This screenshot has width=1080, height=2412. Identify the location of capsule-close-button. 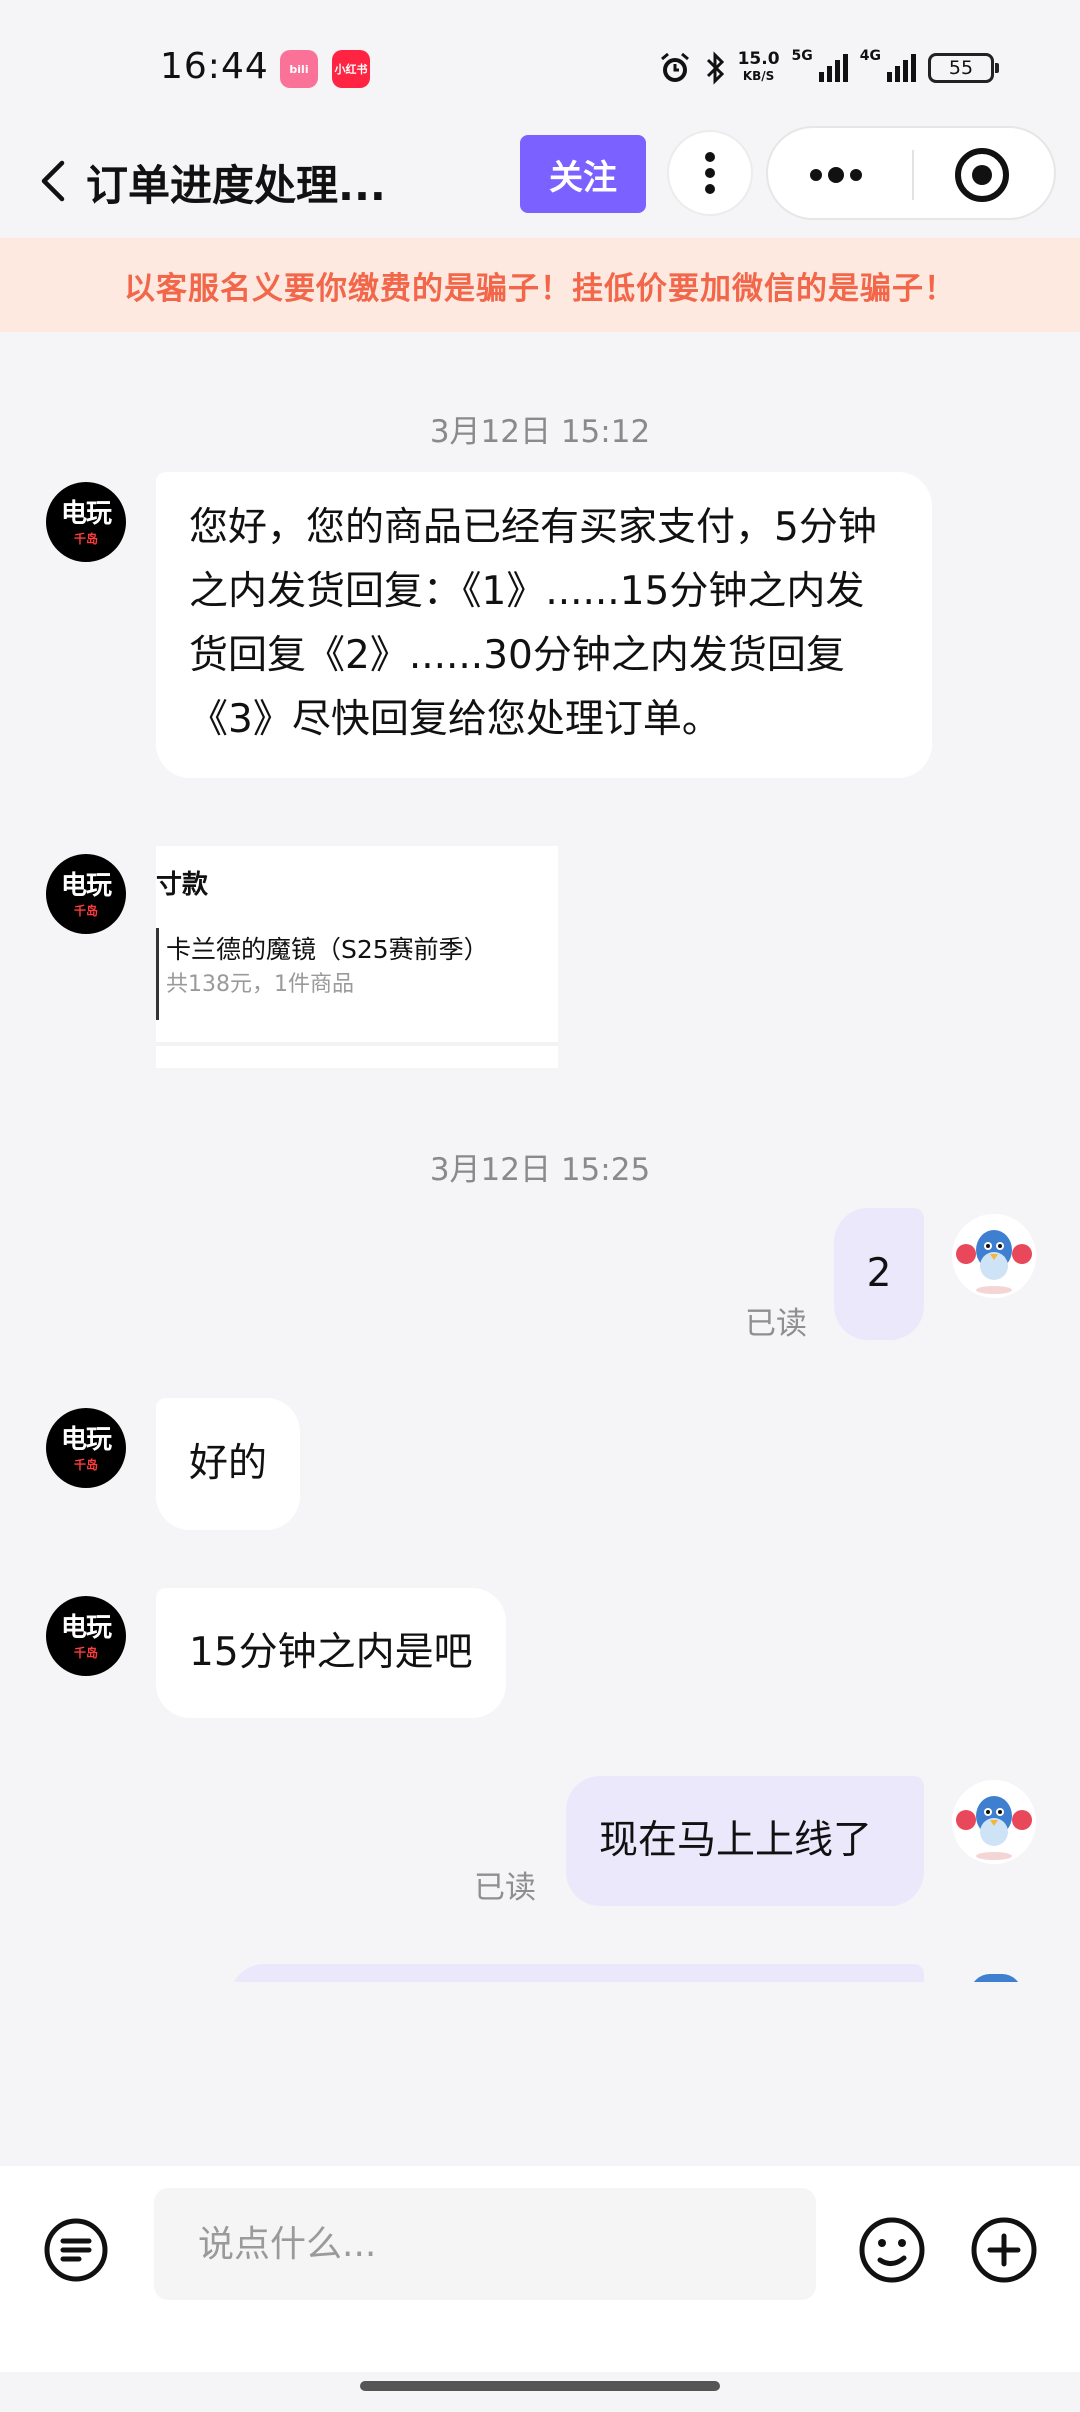
(982, 175).